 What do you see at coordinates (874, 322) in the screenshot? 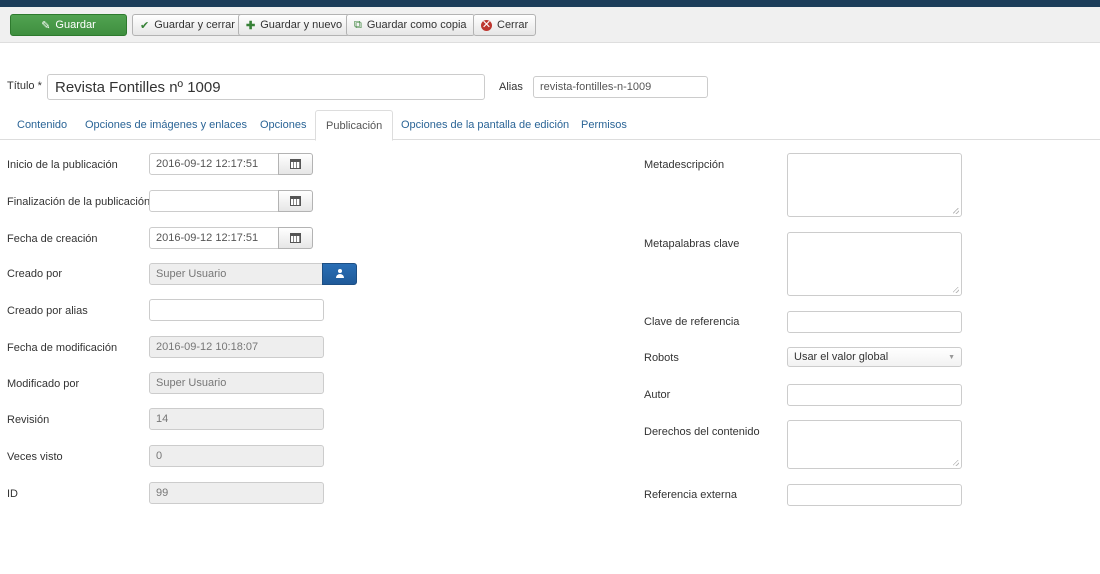
I see `xreference-input` at bounding box center [874, 322].